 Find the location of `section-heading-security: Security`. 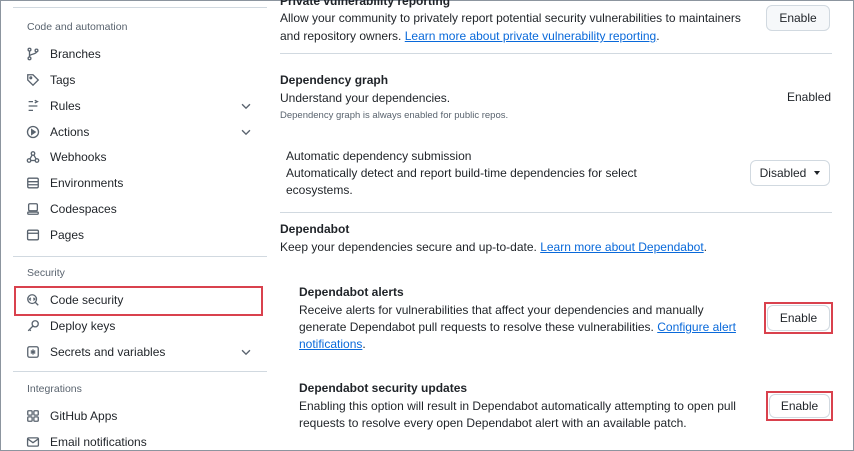

section-heading-security: Security is located at coordinates (46, 273).